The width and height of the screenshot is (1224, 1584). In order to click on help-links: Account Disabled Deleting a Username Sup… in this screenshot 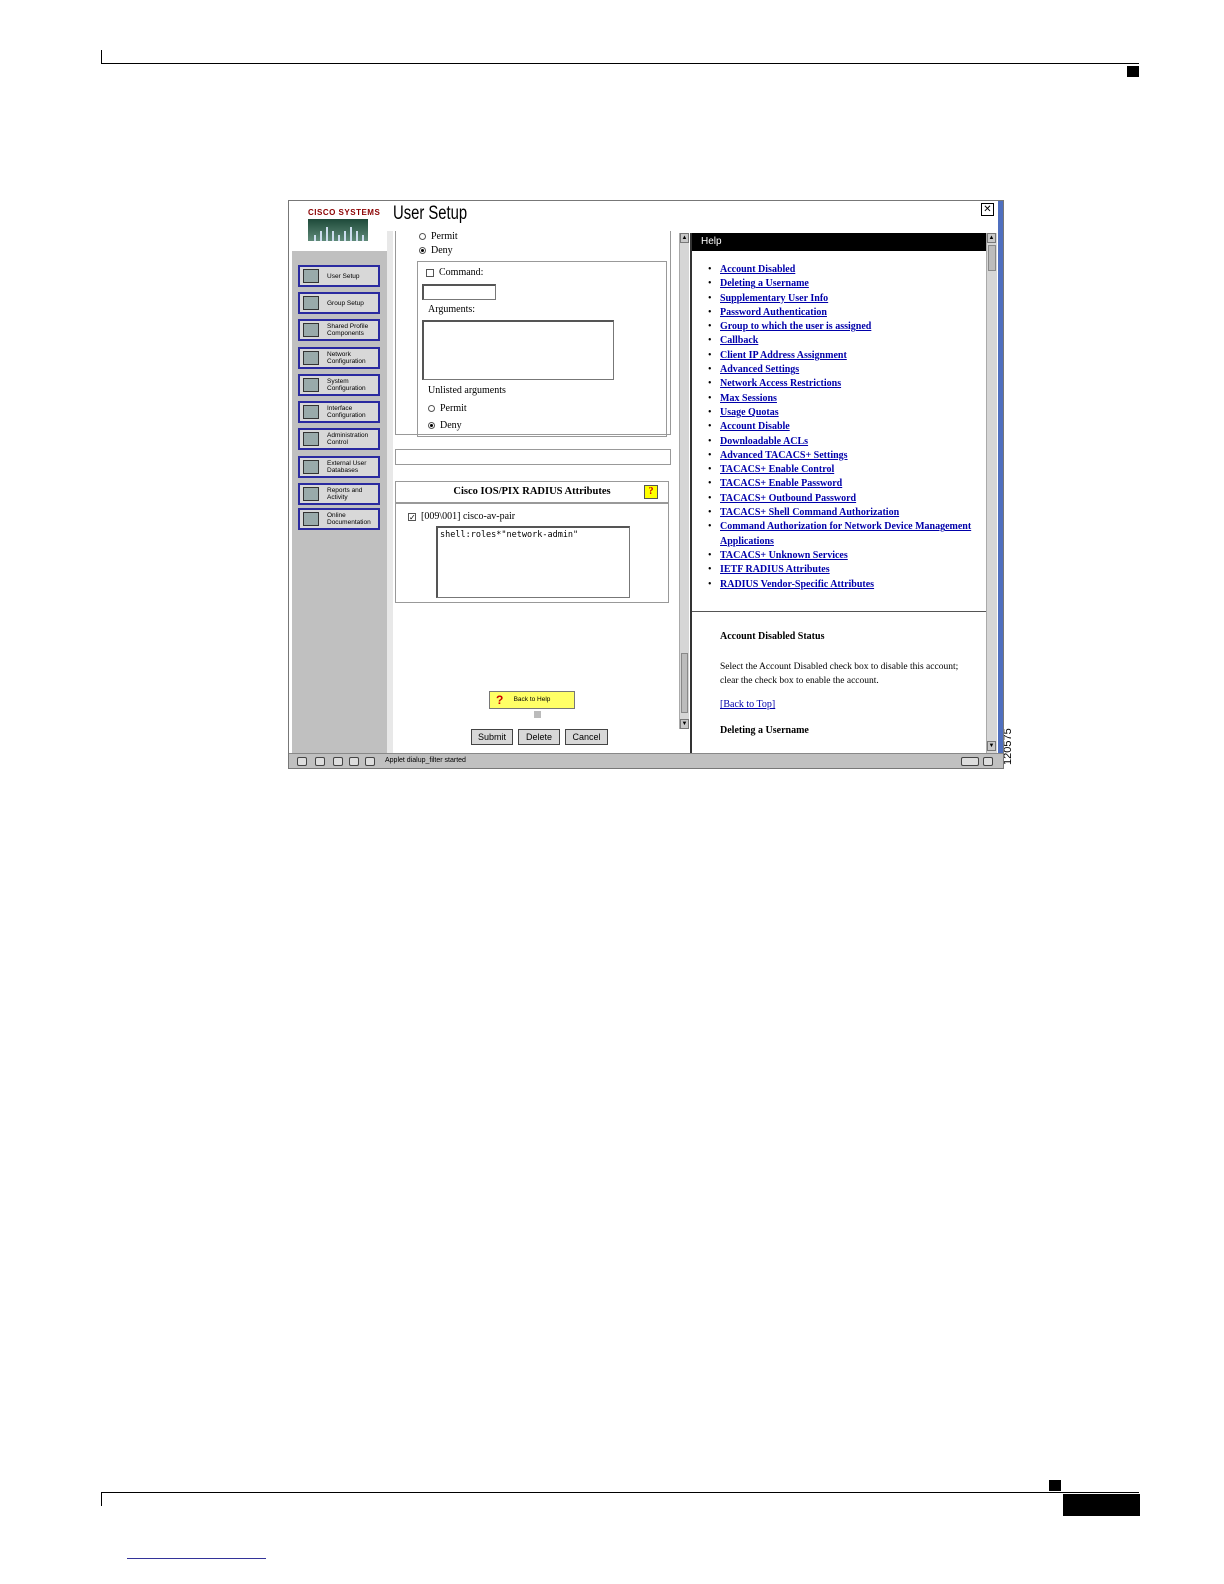, I will do `click(843, 427)`.